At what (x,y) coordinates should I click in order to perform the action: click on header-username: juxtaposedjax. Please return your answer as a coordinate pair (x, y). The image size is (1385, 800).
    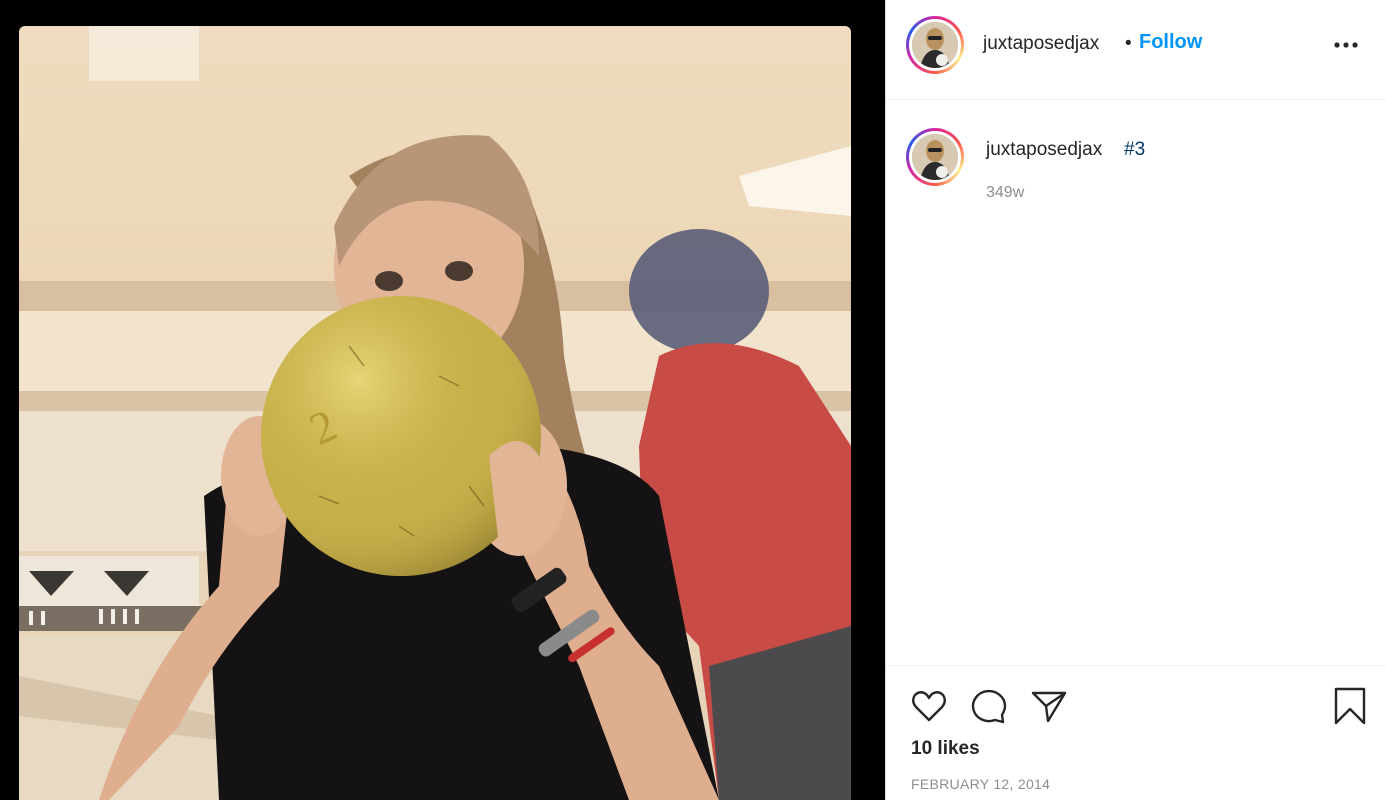
    Looking at the image, I should click on (1041, 44).